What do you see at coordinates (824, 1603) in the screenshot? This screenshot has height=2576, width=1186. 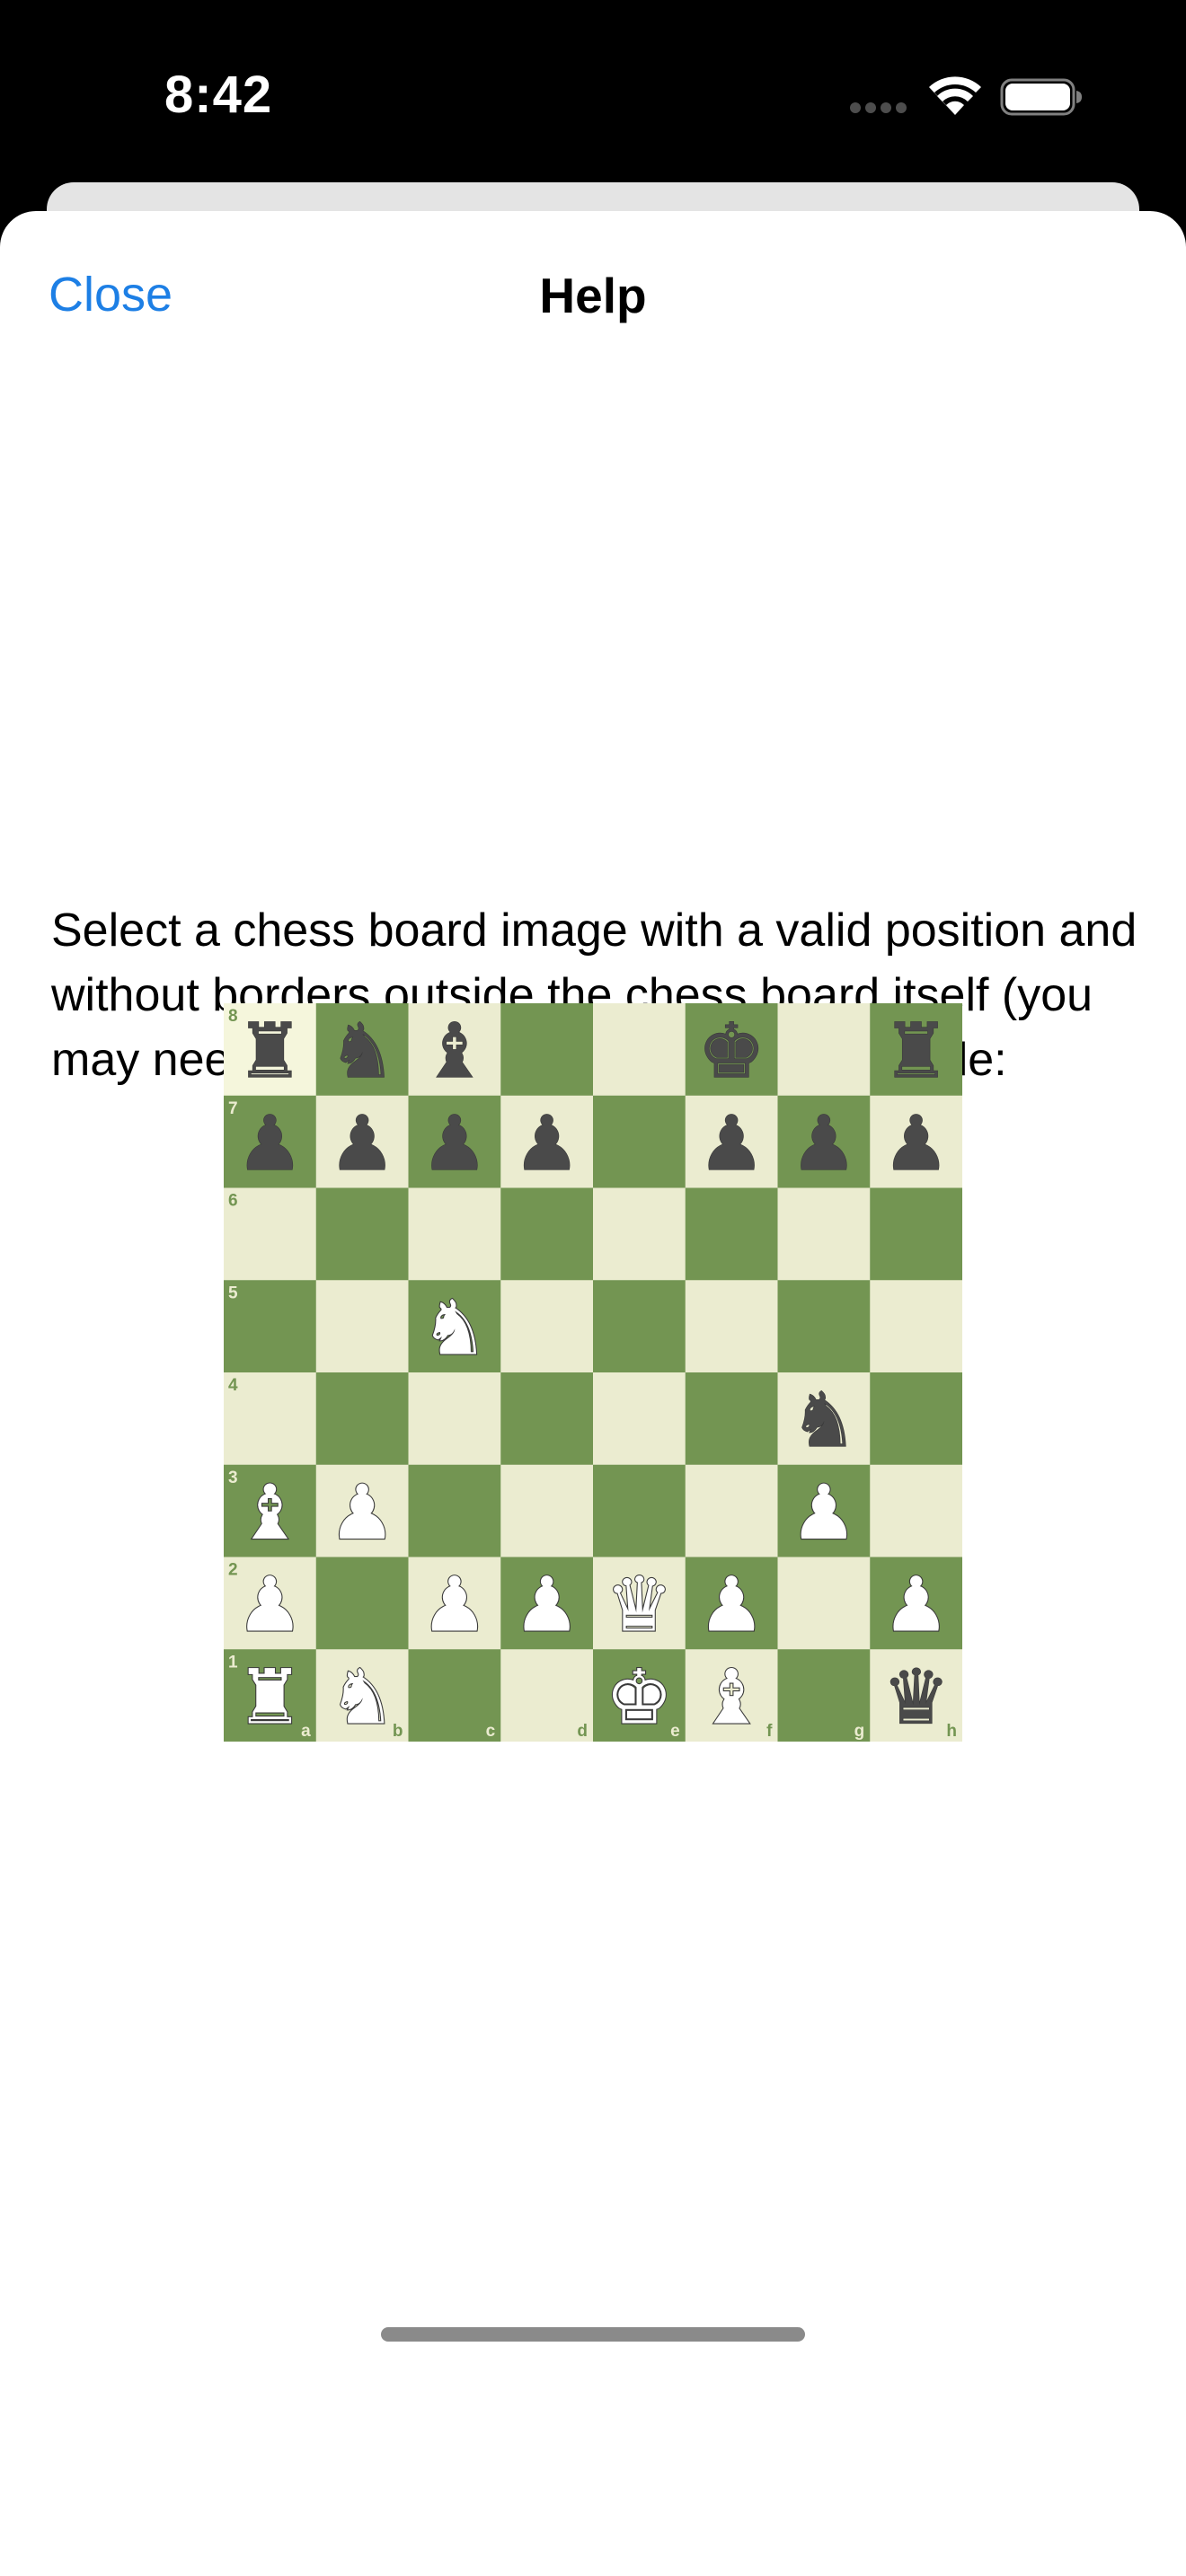 I see `board-square-g2` at bounding box center [824, 1603].